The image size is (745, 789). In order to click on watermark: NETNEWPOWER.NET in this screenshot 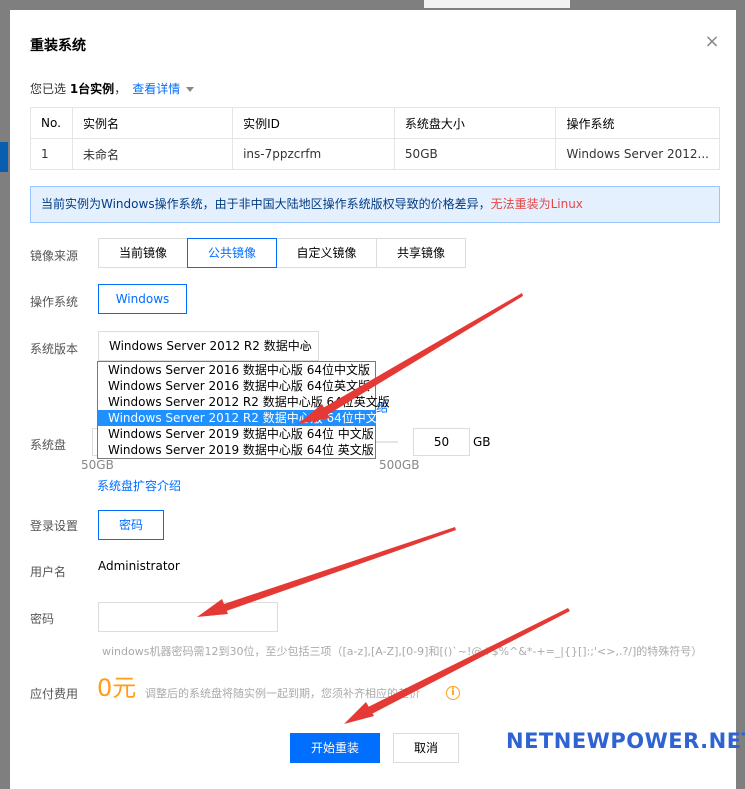, I will do `click(625, 741)`.